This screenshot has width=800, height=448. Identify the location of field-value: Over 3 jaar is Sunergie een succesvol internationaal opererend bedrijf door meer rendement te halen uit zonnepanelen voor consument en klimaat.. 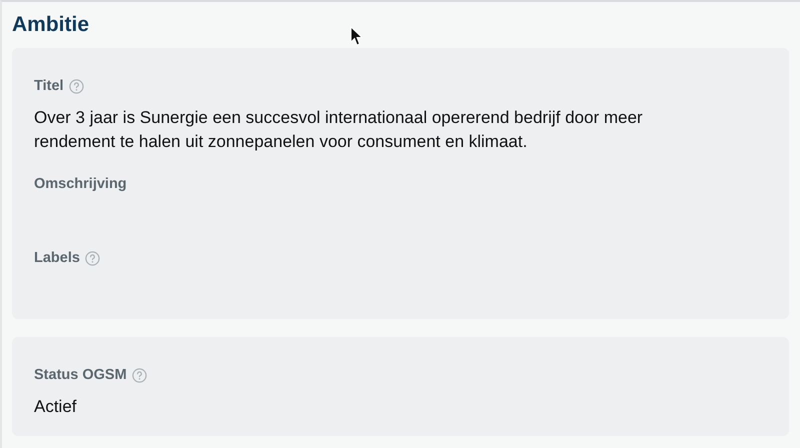
(339, 130).